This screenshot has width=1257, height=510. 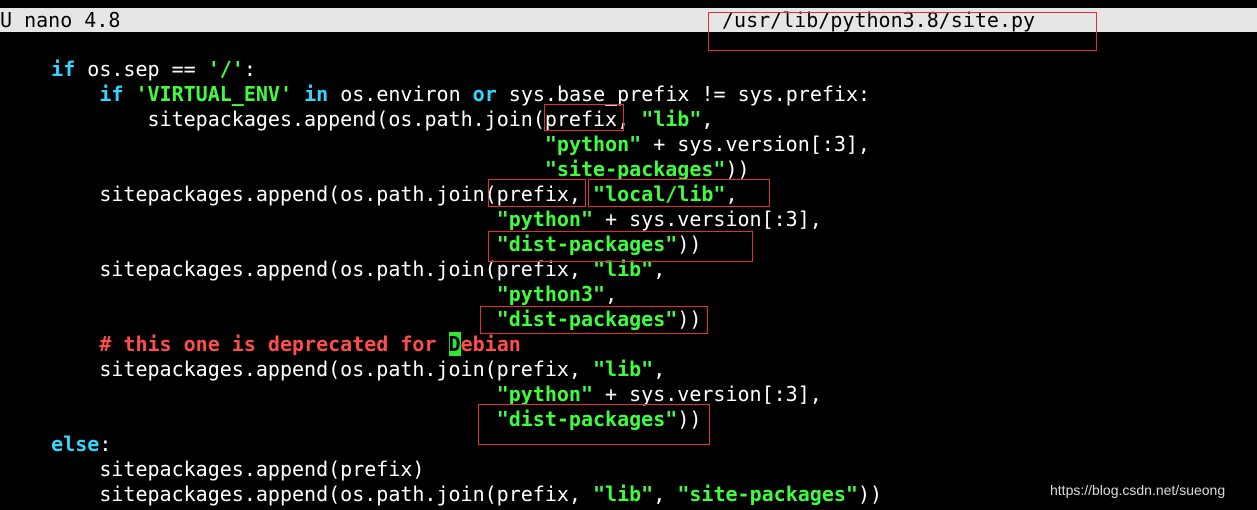 I want to click on keyword: or, so click(x=484, y=94).